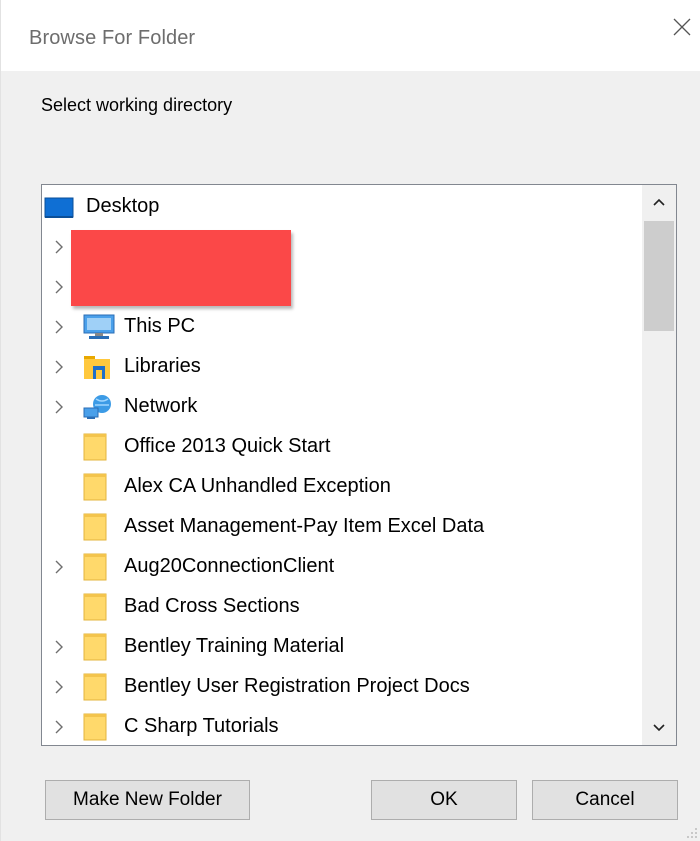 This screenshot has height=841, width=700. Describe the element at coordinates (304, 526) in the screenshot. I see `tree-item-label: Asset Management-Pay Item Excel Data` at that location.